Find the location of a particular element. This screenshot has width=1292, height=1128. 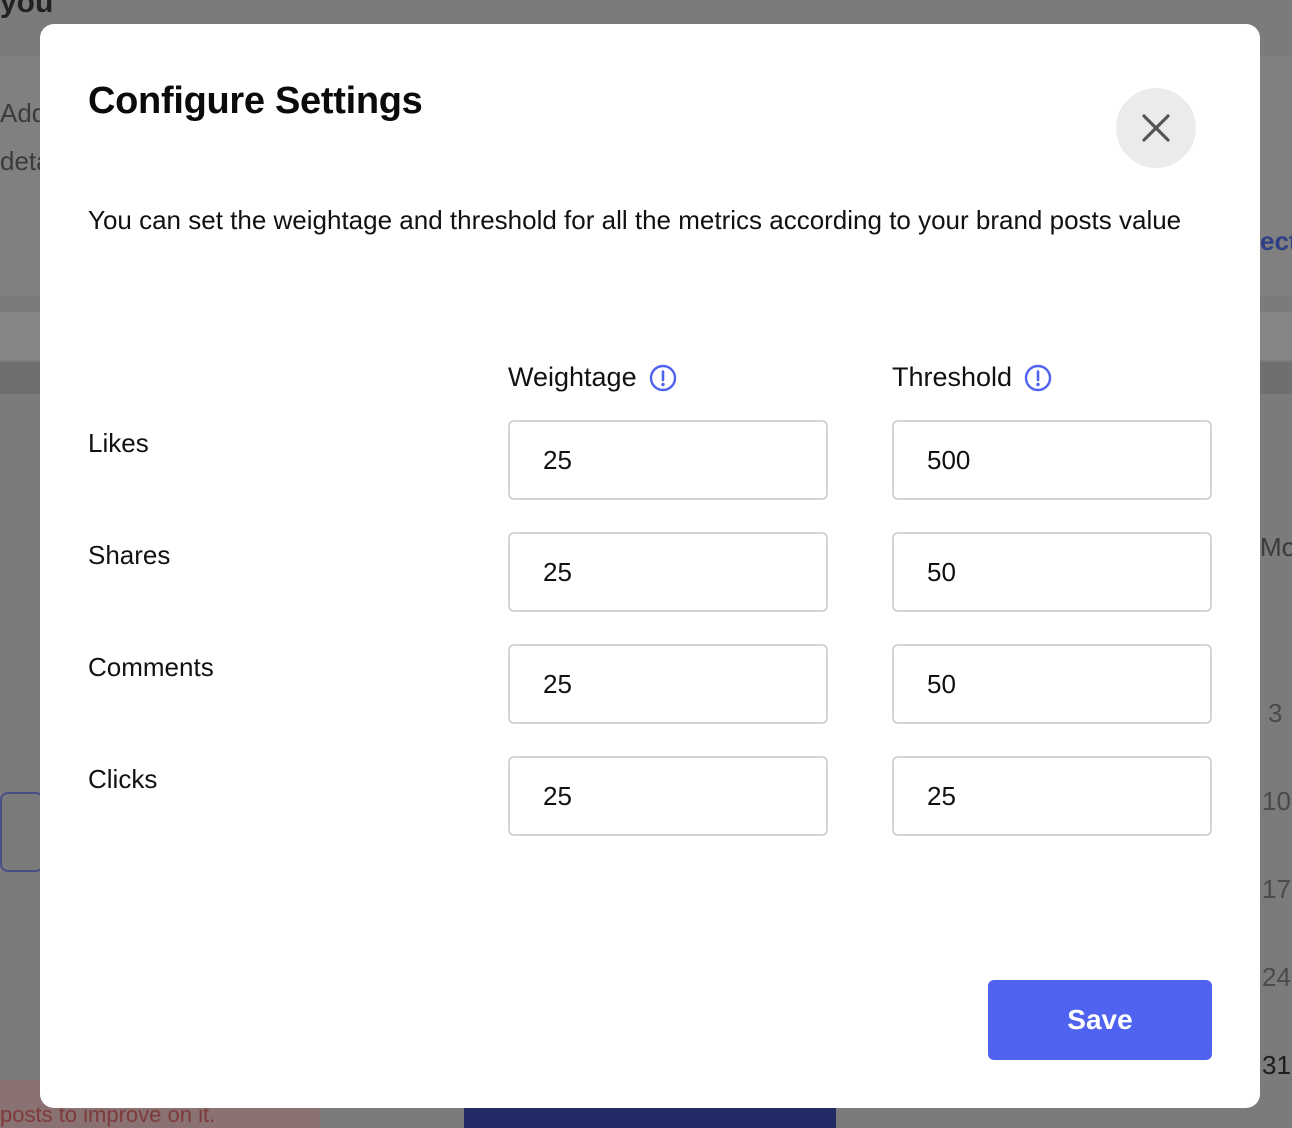

metric-label-likes: Likes is located at coordinates (118, 443).